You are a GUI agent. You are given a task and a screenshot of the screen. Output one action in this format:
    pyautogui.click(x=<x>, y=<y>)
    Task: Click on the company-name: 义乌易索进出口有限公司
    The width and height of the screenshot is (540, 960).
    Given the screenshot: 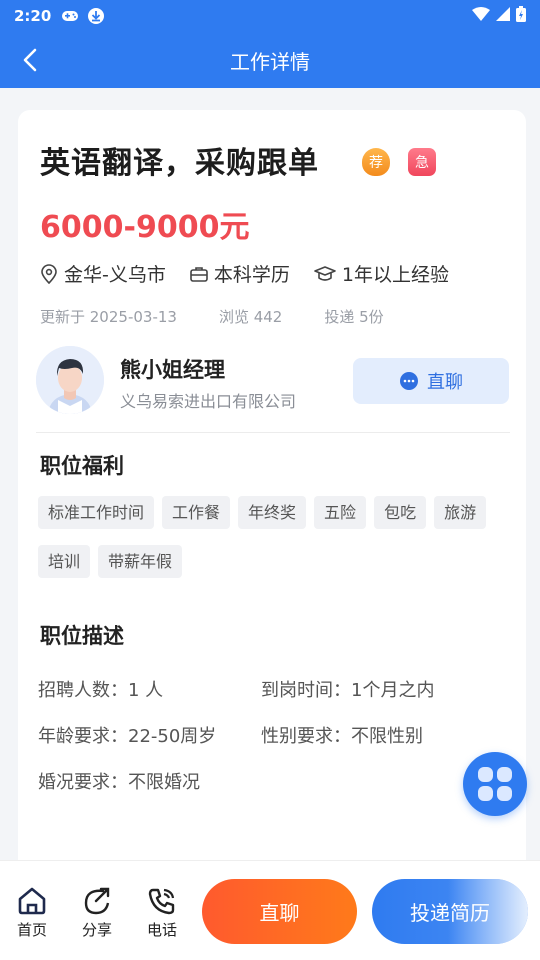 What is the action you would take?
    pyautogui.click(x=208, y=401)
    